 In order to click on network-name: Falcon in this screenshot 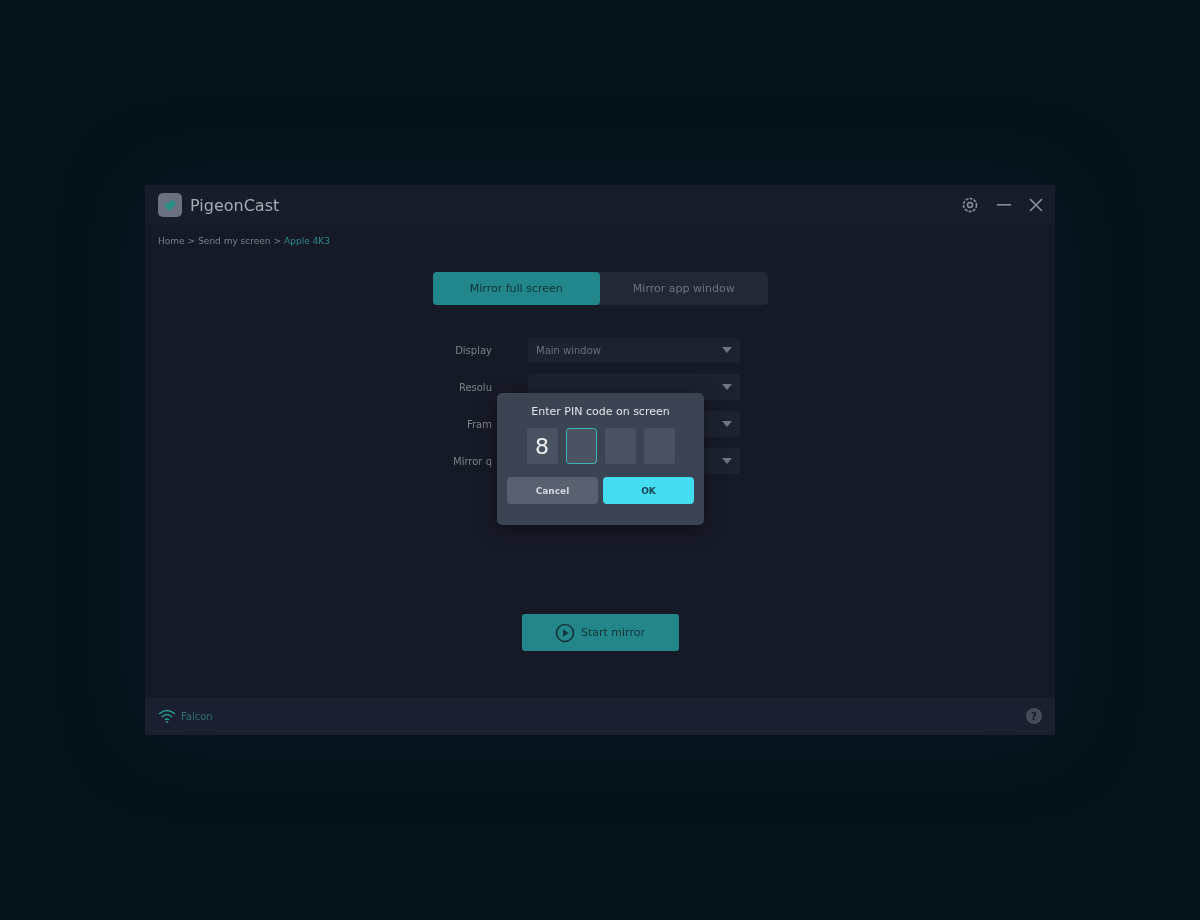, I will do `click(197, 716)`.